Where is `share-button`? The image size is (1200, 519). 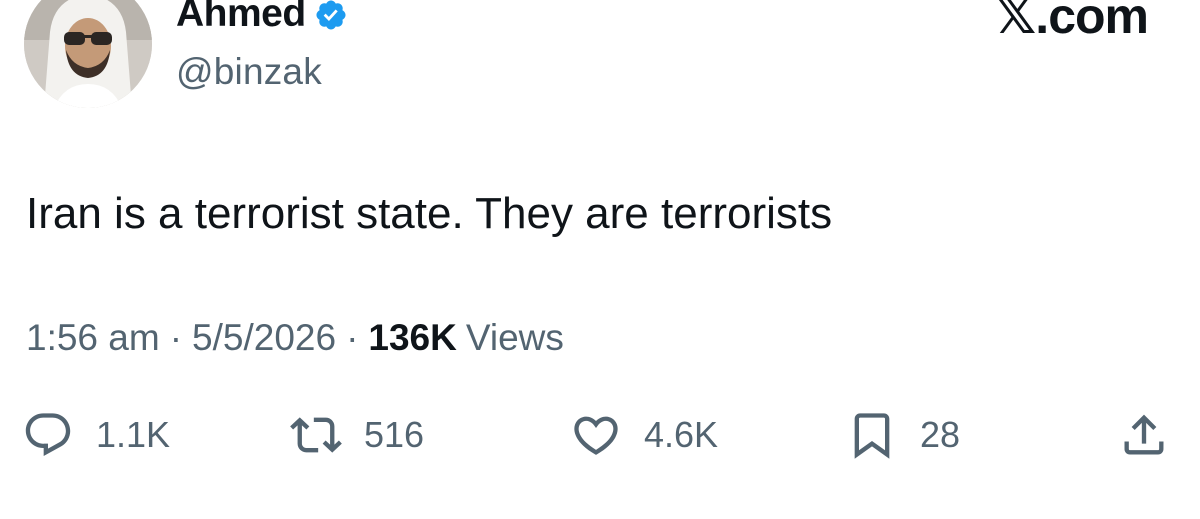
share-button is located at coordinates (1144, 435).